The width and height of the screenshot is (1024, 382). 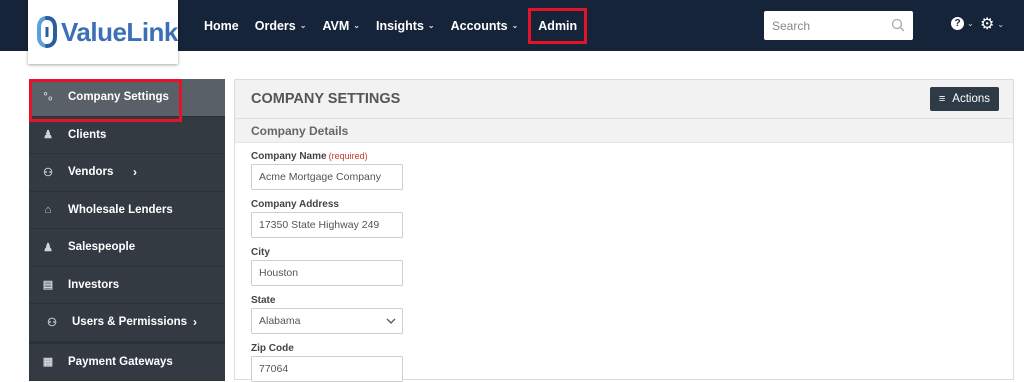 I want to click on sidebar-item-investors: ▤ Investors, so click(x=127, y=285).